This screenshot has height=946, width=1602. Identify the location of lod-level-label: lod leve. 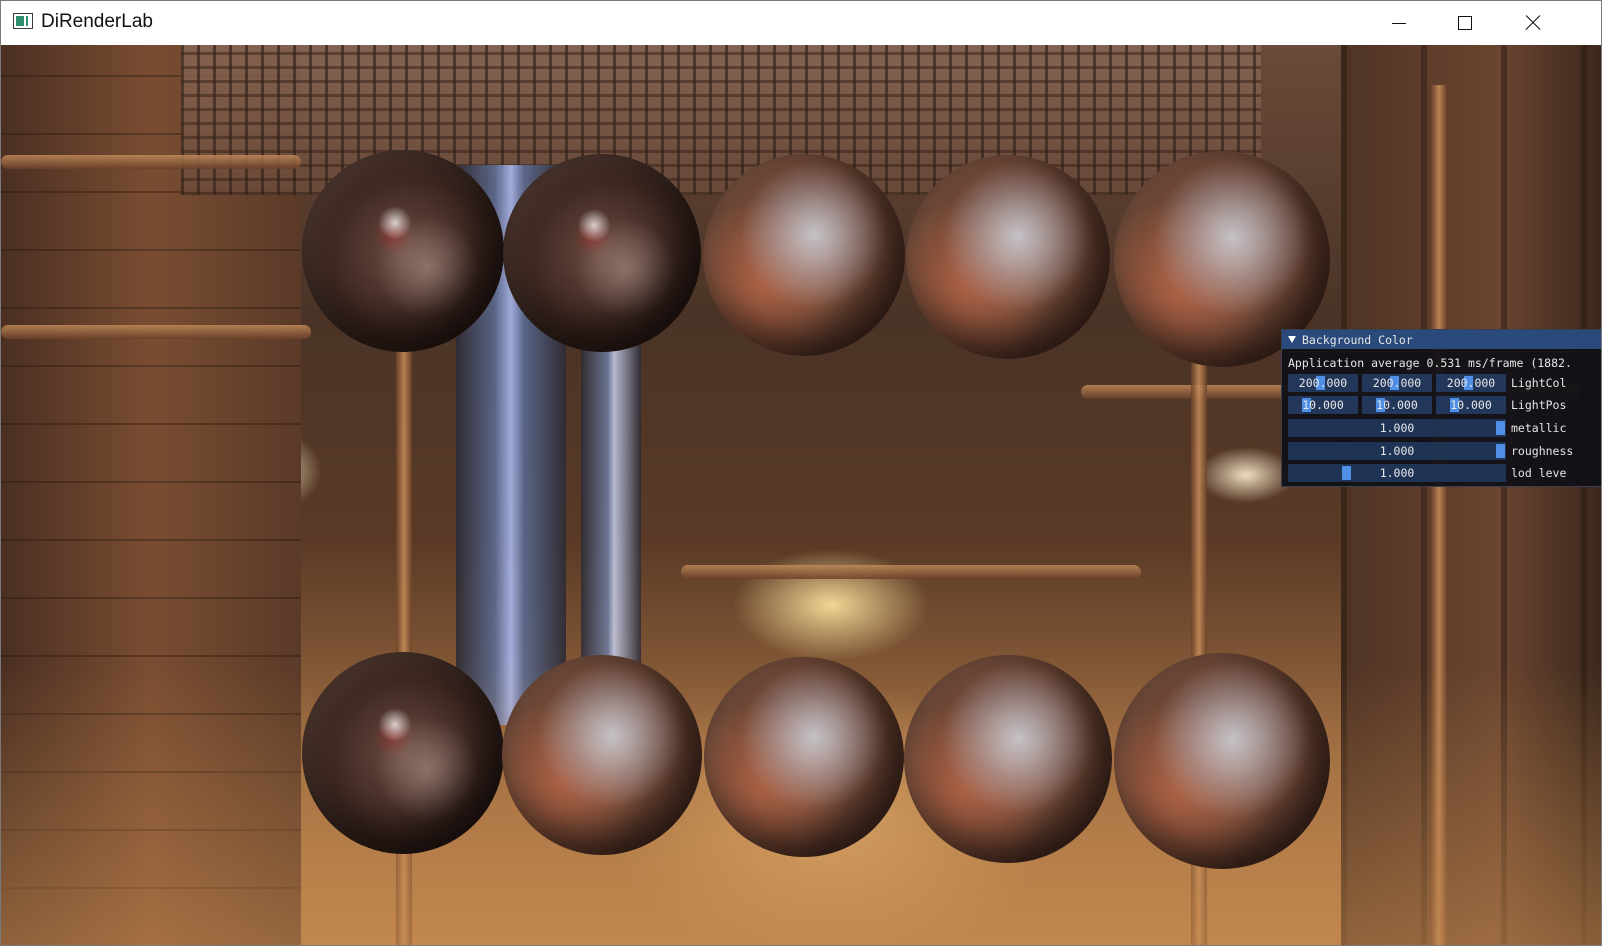
(1539, 473).